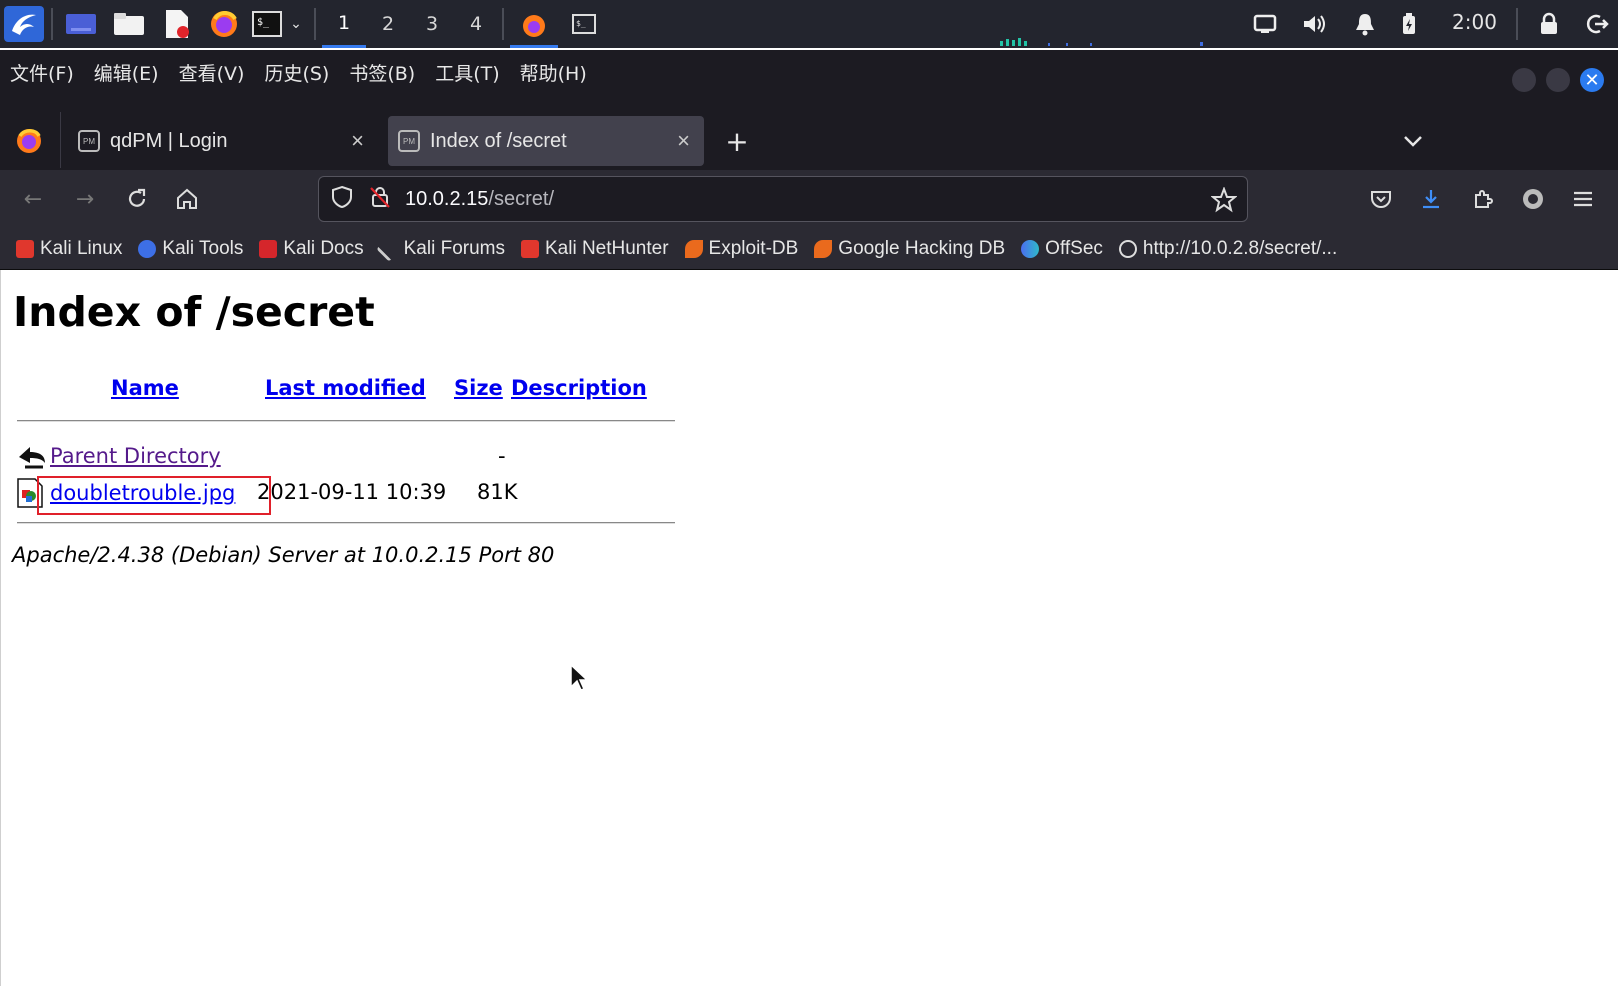 The image size is (1618, 986). I want to click on battery-icon, so click(1409, 24).